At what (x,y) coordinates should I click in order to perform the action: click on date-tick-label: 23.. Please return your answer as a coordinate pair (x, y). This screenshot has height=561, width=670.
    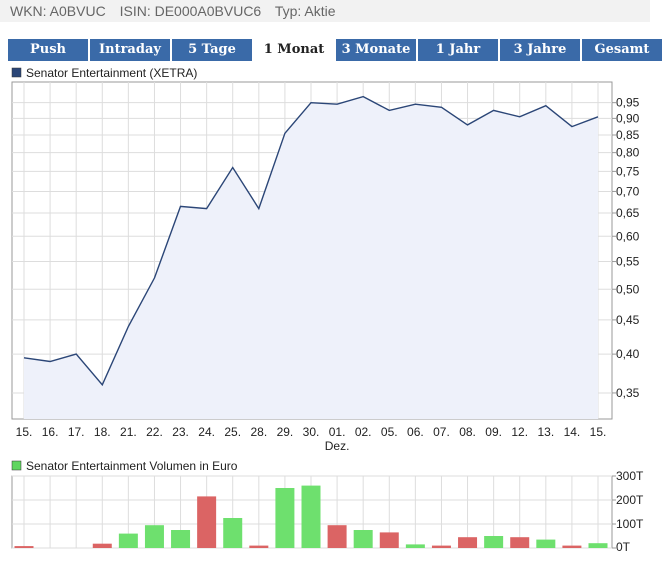
    Looking at the image, I should click on (180, 432).